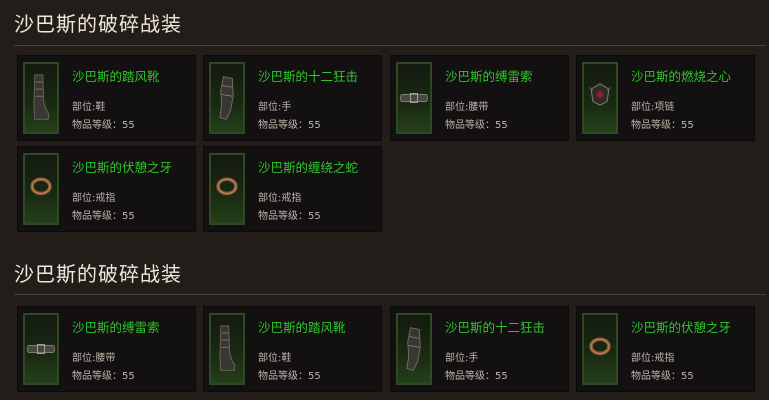  I want to click on item-name: 沙巴斯的缠绕之蛇, so click(308, 166).